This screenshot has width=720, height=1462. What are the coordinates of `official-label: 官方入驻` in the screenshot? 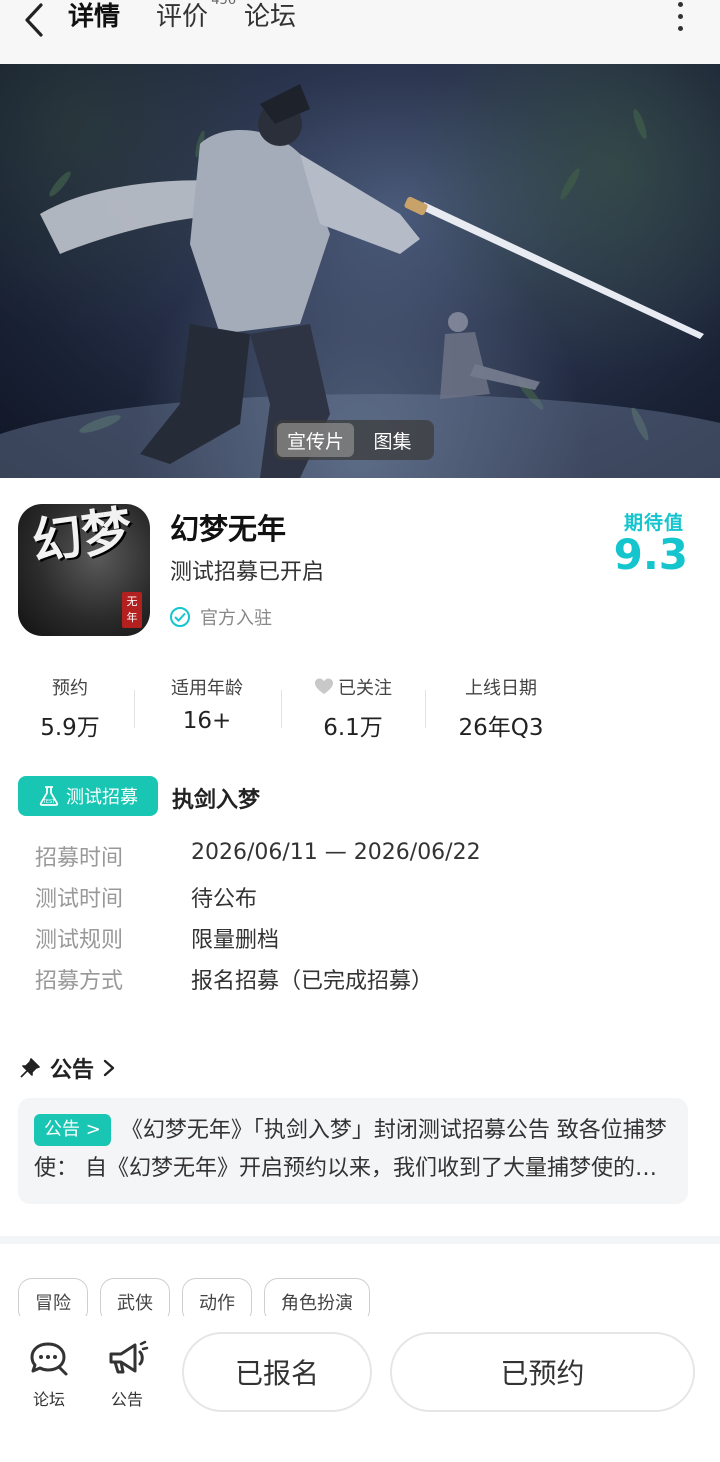 It's located at (236, 618).